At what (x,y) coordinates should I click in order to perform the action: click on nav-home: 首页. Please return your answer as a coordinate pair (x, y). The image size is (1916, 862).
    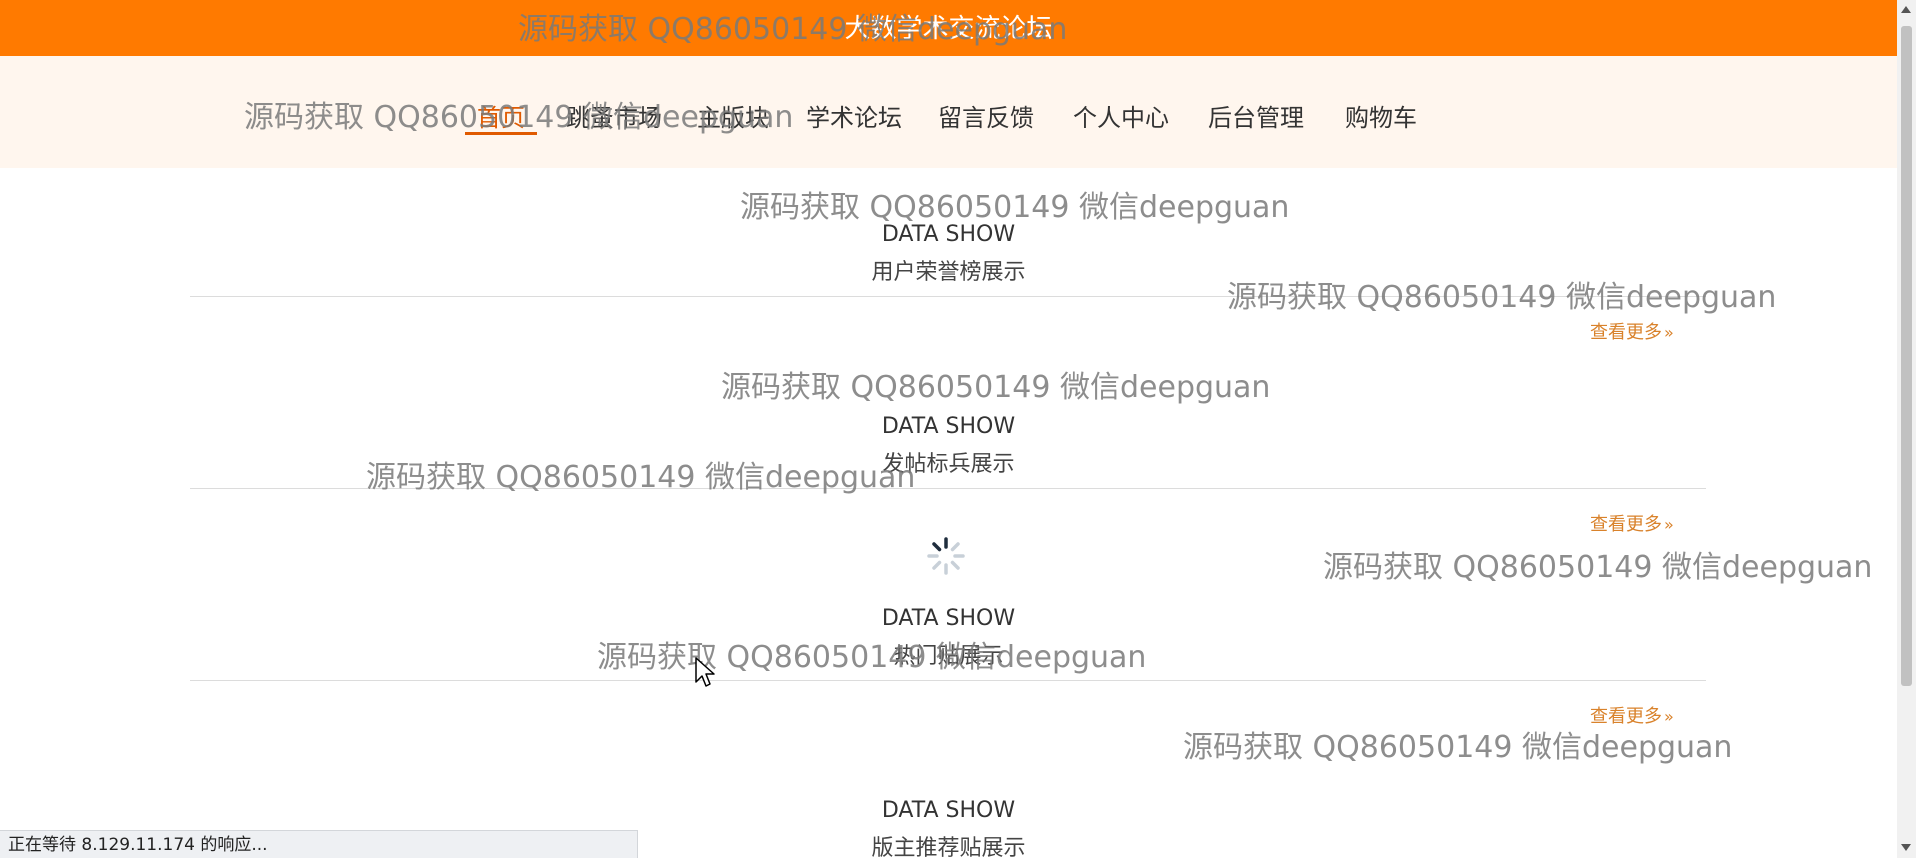
    Looking at the image, I should click on (501, 116).